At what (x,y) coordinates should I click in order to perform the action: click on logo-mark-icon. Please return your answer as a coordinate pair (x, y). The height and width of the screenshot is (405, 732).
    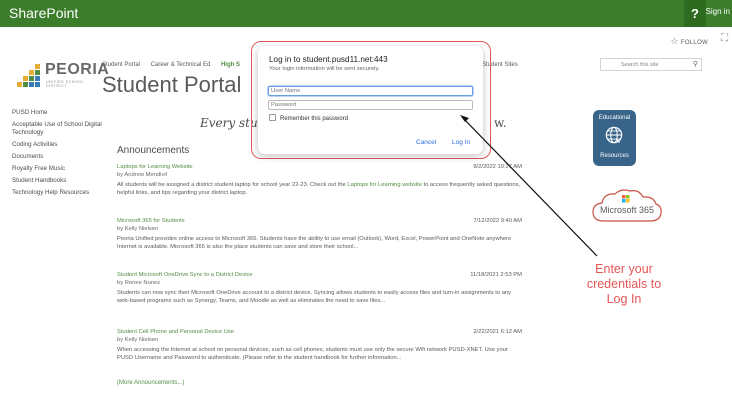
    Looking at the image, I should click on (30, 76).